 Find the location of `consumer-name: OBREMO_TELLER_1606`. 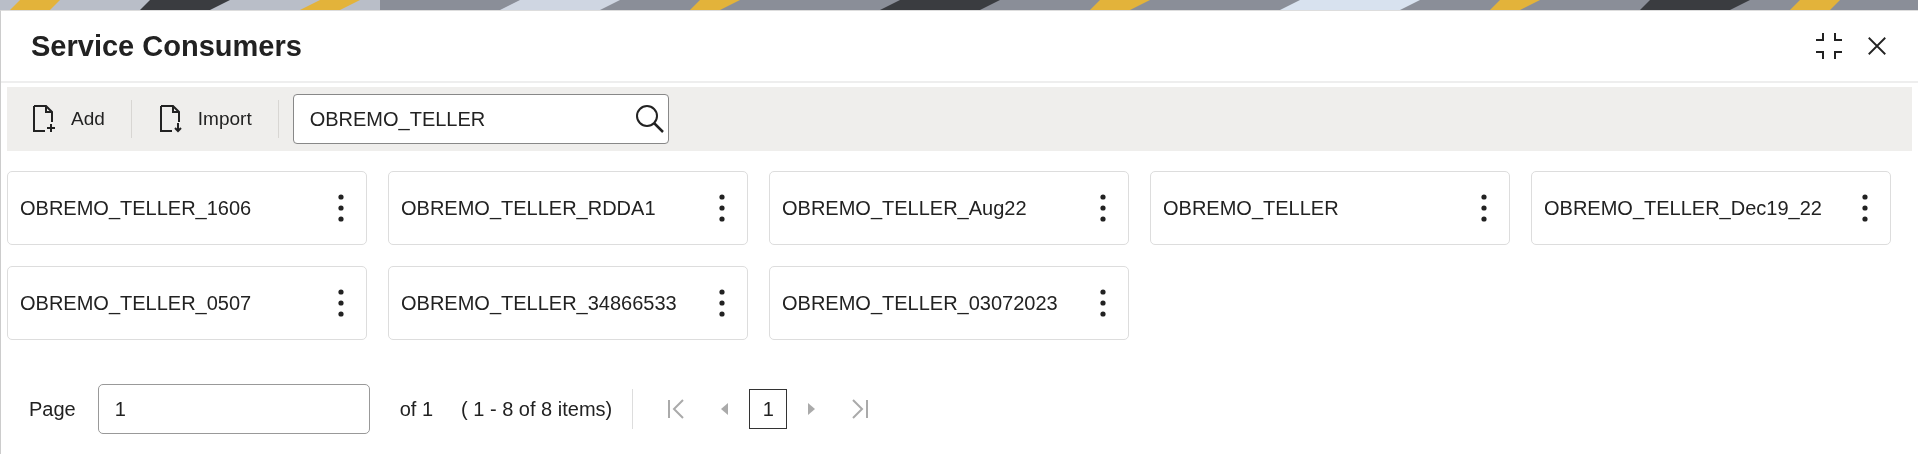

consumer-name: OBREMO_TELLER_1606 is located at coordinates (136, 208).